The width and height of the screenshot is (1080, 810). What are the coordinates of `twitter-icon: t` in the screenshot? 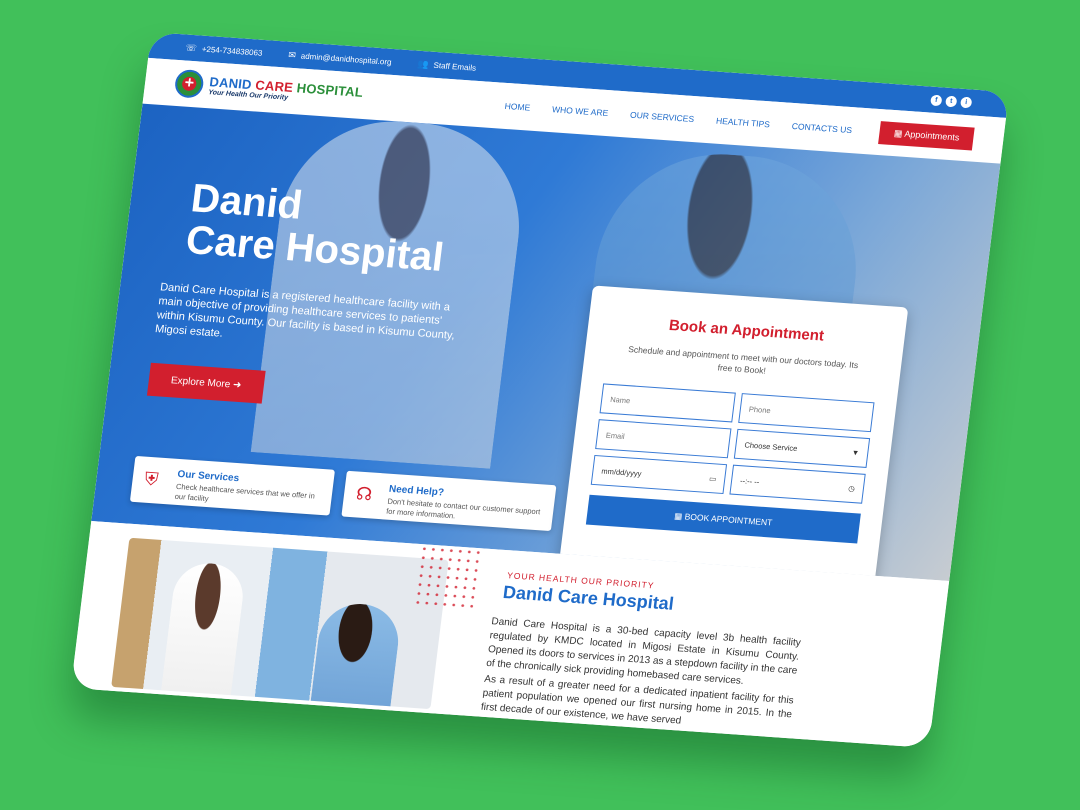 It's located at (951, 101).